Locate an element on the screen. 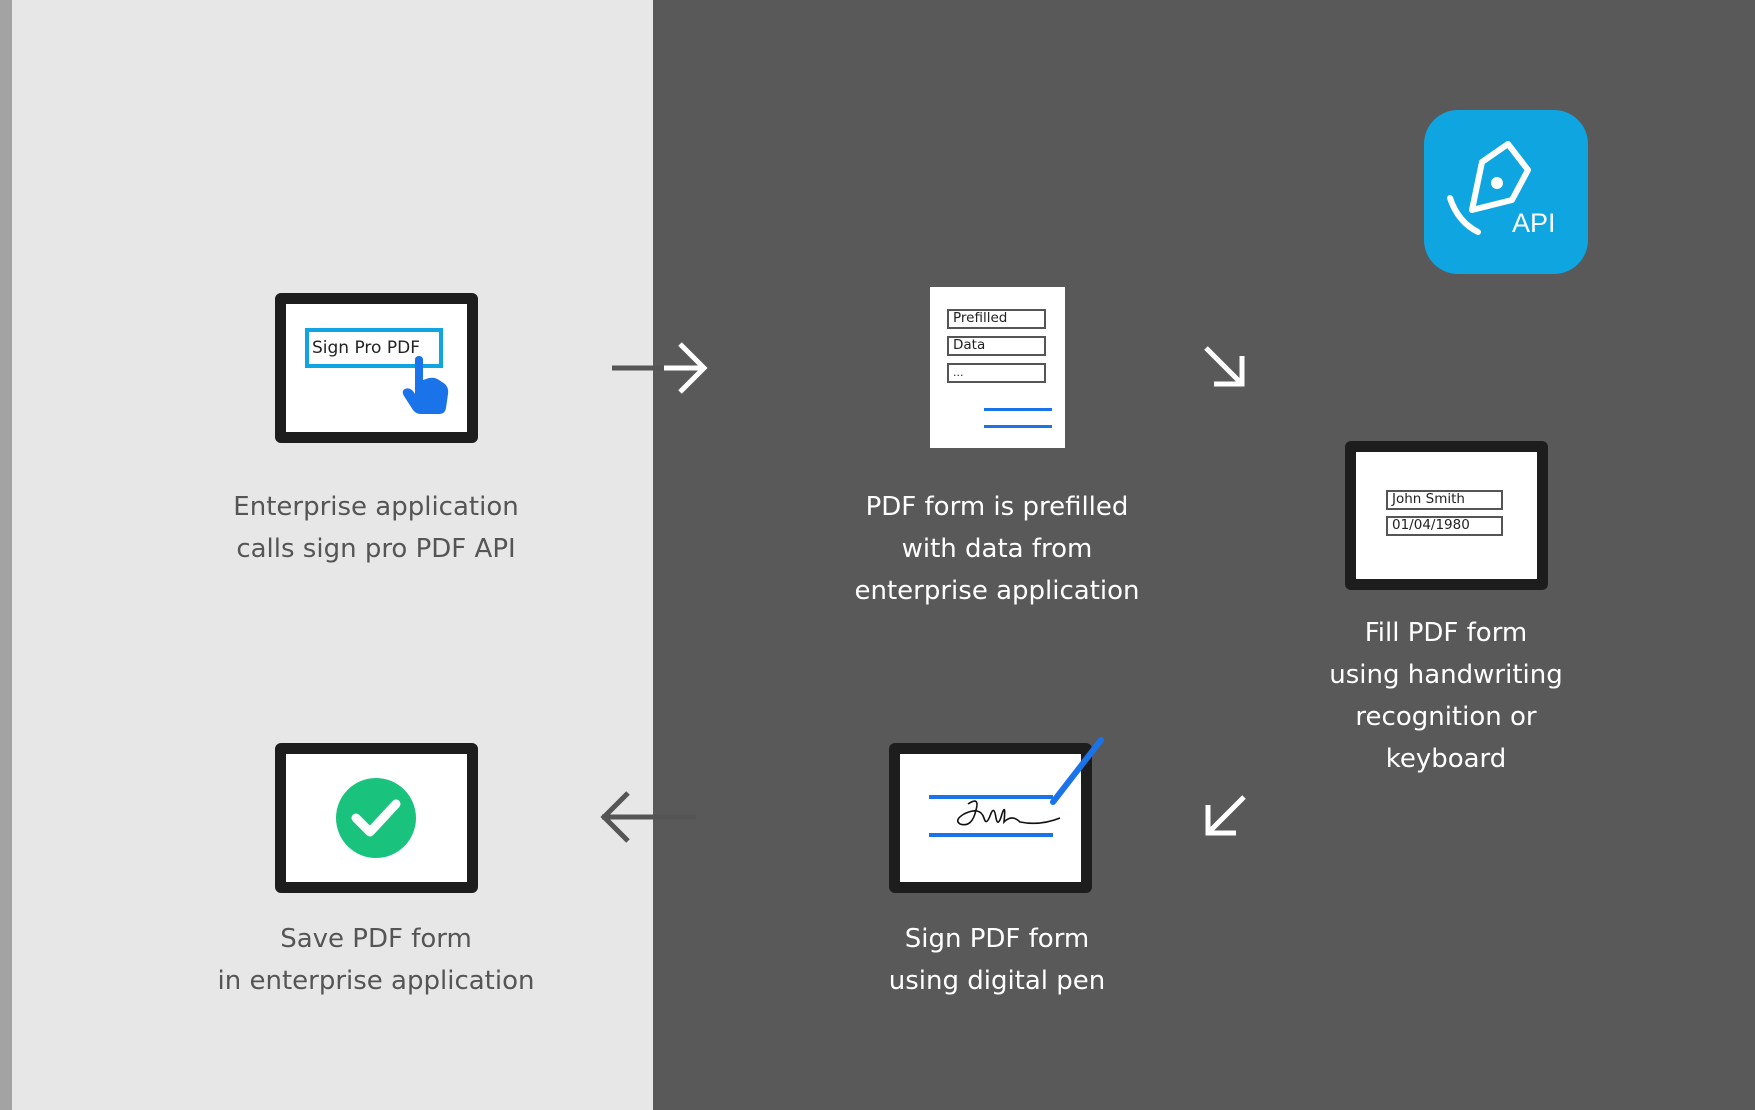 The width and height of the screenshot is (1755, 1110). checkmark-circle-icon is located at coordinates (376, 818).